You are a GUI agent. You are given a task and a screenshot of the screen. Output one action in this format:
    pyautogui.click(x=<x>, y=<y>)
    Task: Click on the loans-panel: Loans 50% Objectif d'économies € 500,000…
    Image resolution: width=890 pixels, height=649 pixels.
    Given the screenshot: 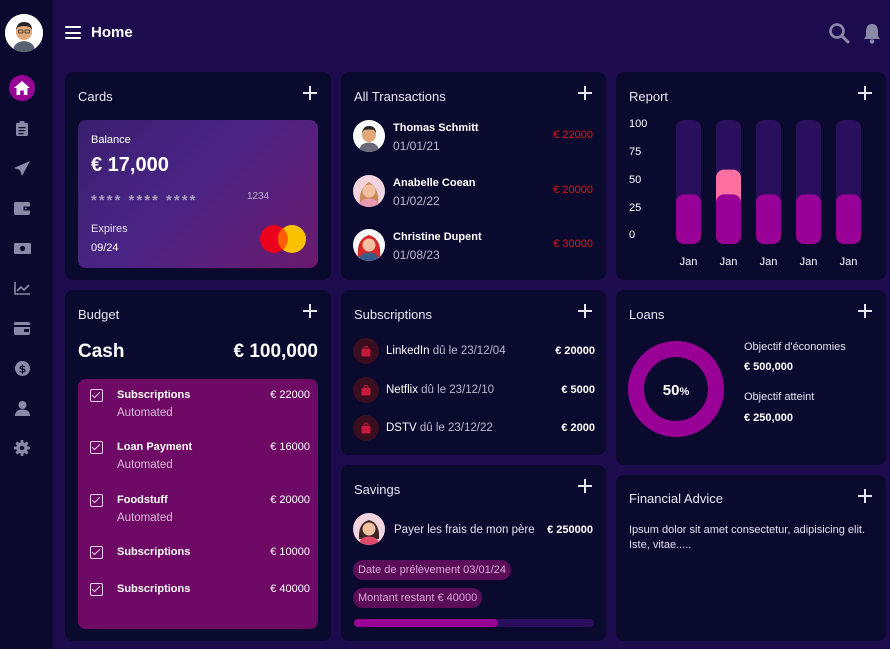 What is the action you would take?
    pyautogui.click(x=751, y=377)
    